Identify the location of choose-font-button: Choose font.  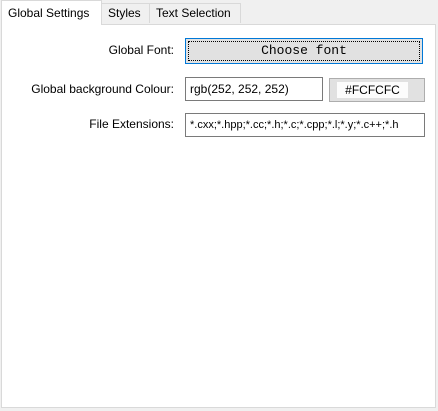
(304, 51).